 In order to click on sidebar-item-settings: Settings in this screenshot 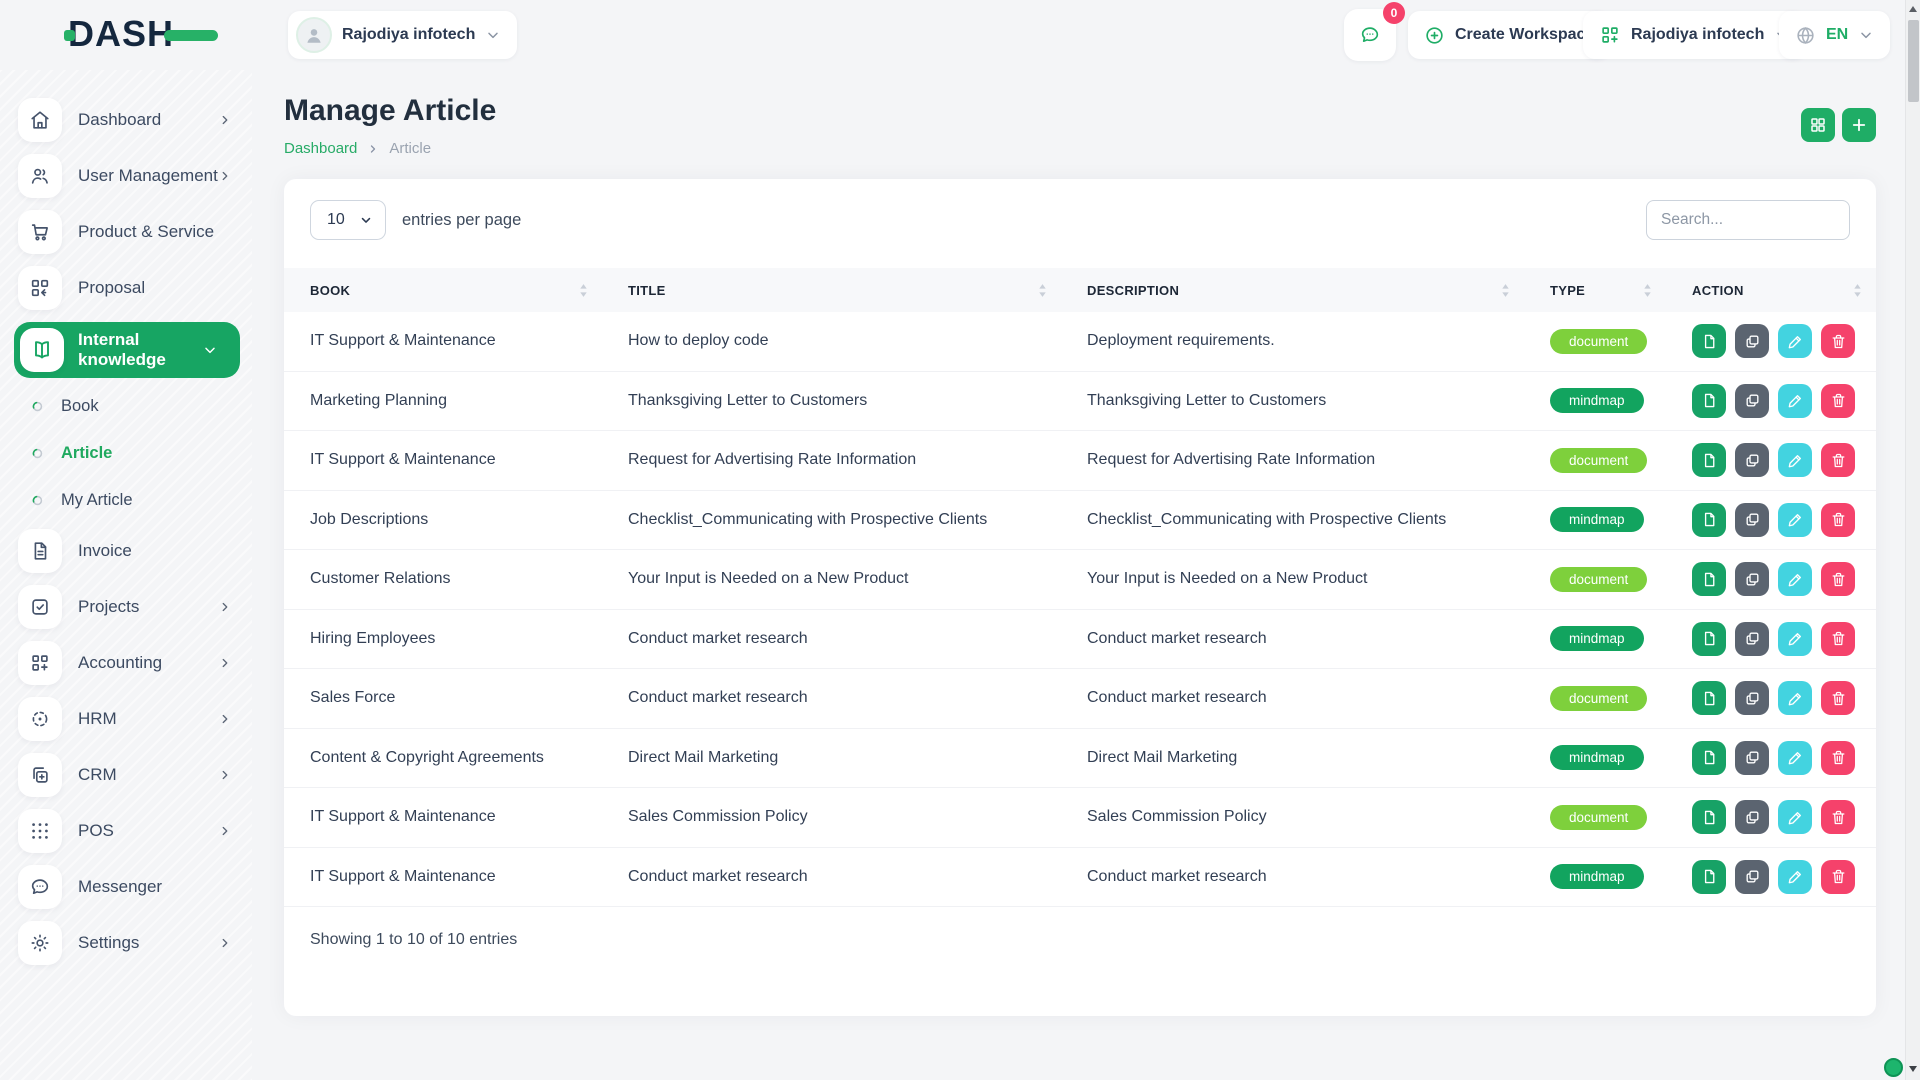, I will do `click(129, 943)`.